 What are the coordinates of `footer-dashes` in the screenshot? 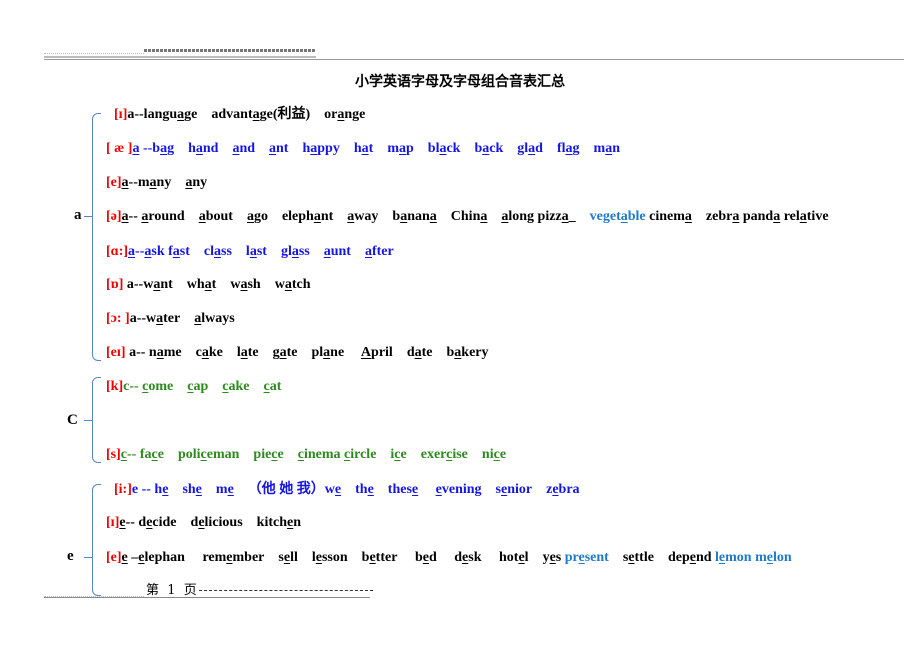 It's located at (285, 590).